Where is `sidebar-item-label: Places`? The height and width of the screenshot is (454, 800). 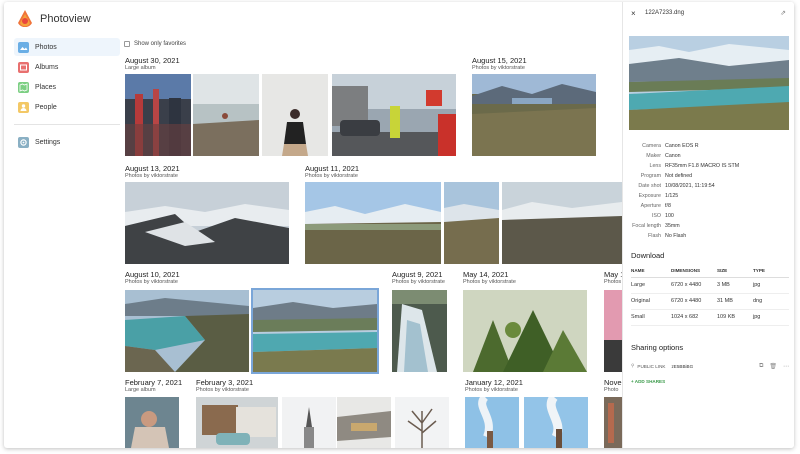 sidebar-item-label: Places is located at coordinates (46, 87).